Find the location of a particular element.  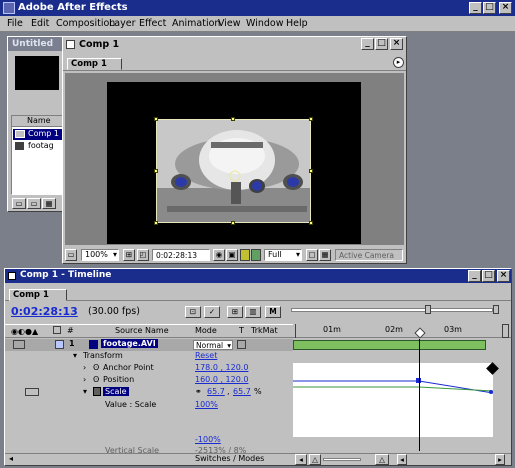

comp-switch-icon: ✓ is located at coordinates (212, 312).